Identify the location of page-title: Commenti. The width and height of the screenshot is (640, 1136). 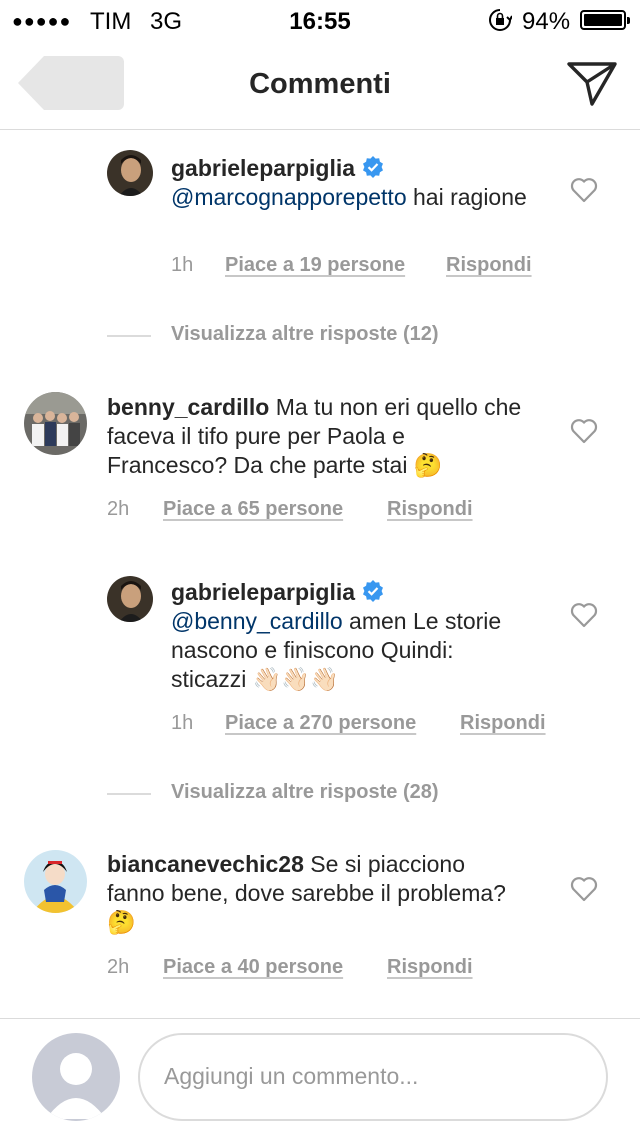
(320, 84).